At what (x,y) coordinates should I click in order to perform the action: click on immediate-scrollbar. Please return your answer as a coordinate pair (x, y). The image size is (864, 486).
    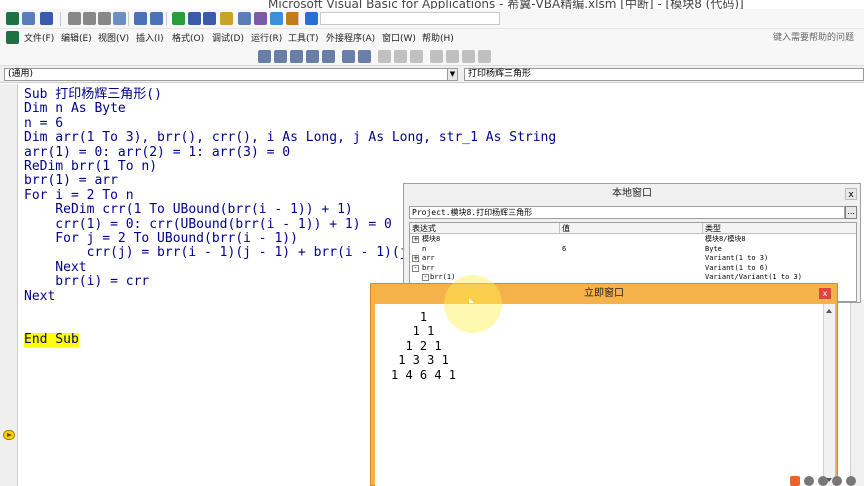
    Looking at the image, I should click on (829, 395).